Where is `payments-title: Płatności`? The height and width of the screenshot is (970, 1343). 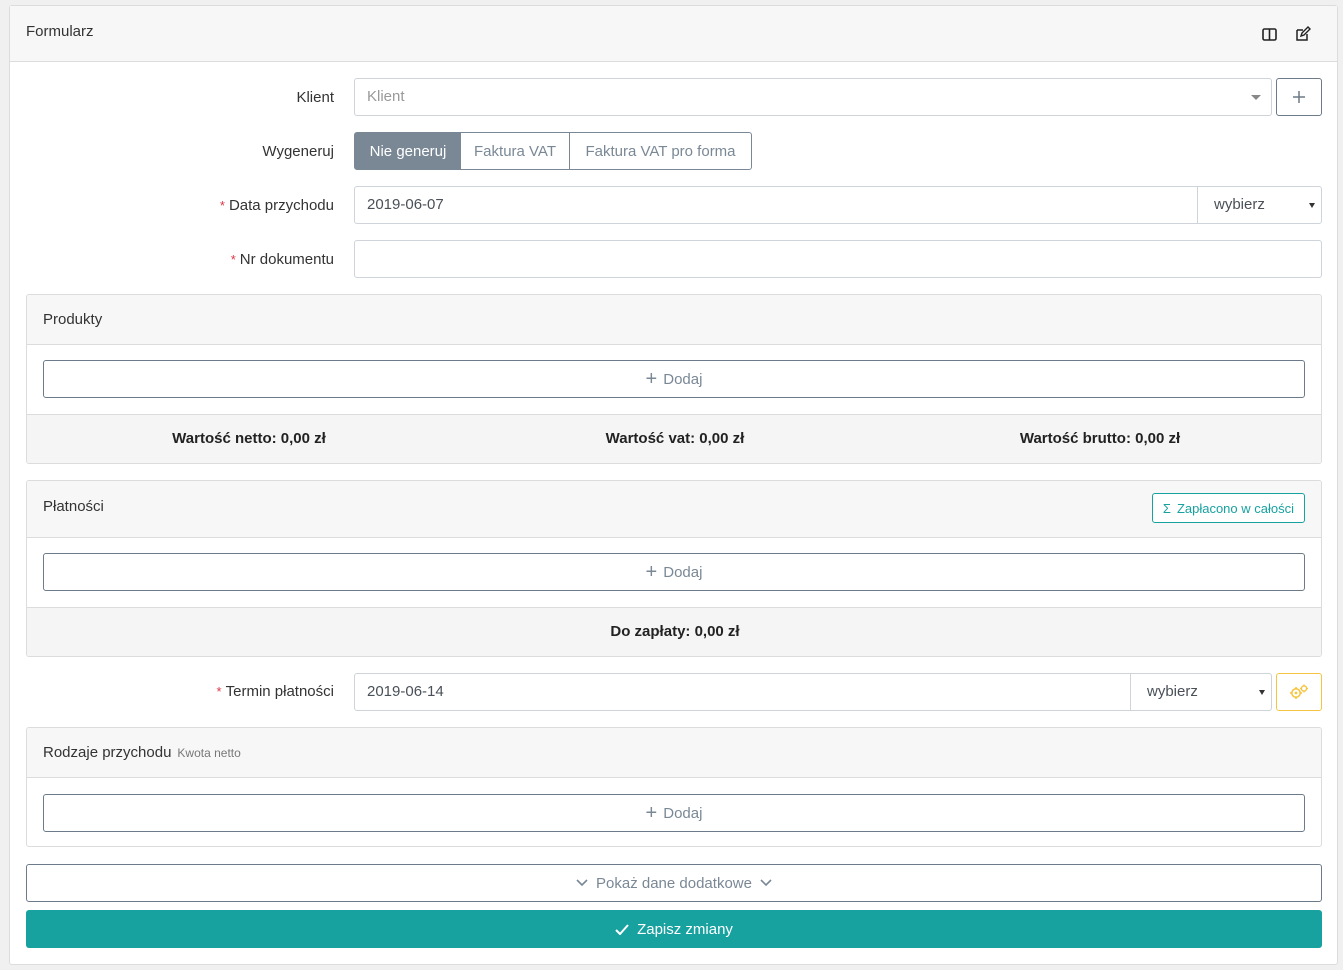
payments-title: Płatności is located at coordinates (73, 506).